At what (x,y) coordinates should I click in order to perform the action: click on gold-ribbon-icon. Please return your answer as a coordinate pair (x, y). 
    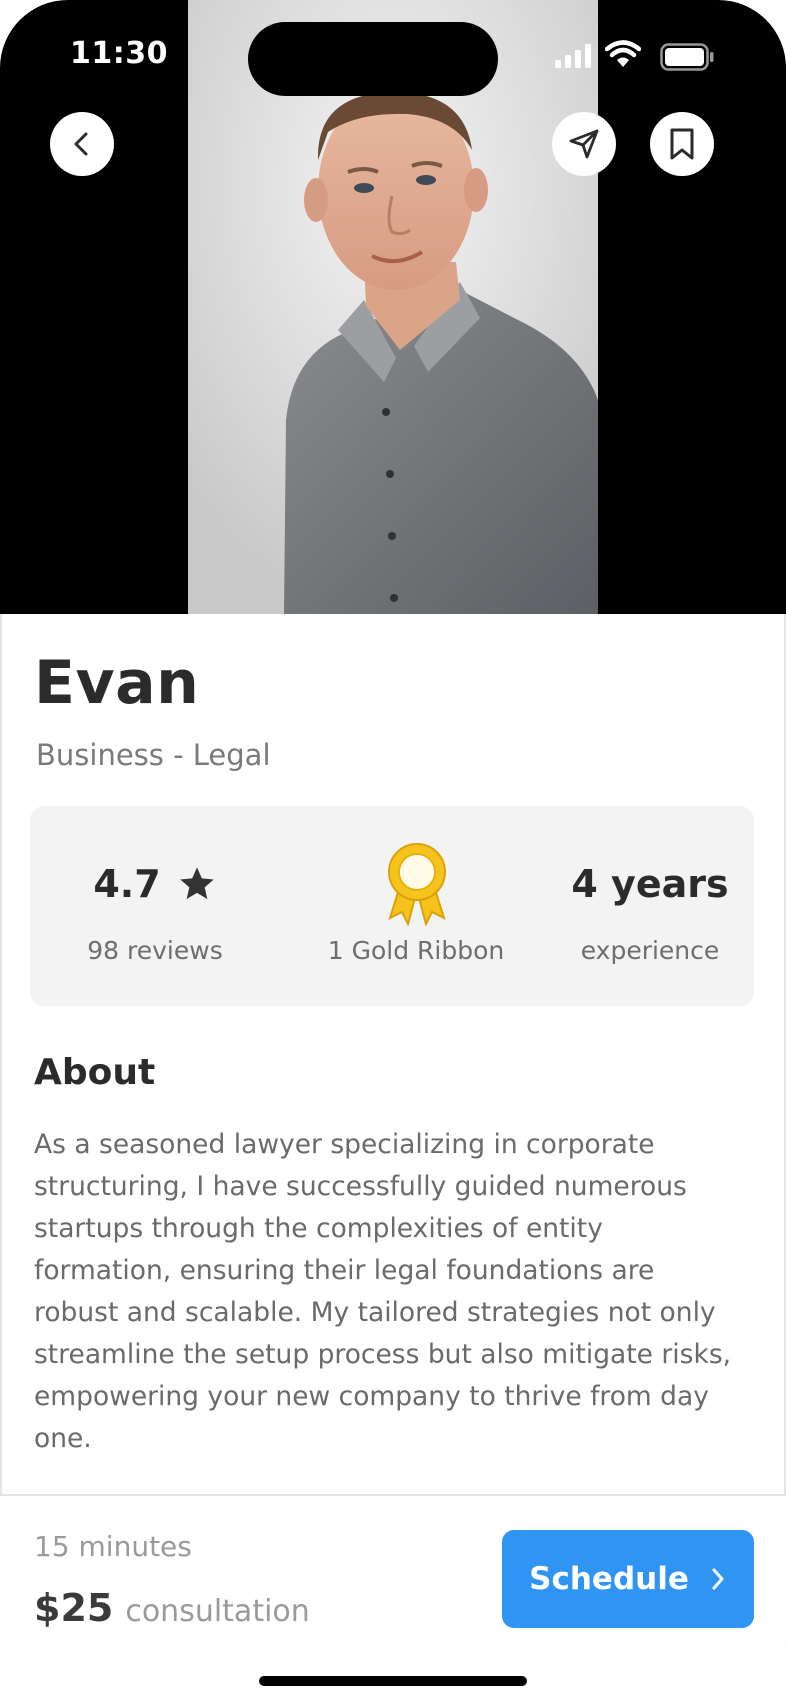
    Looking at the image, I should click on (417, 884).